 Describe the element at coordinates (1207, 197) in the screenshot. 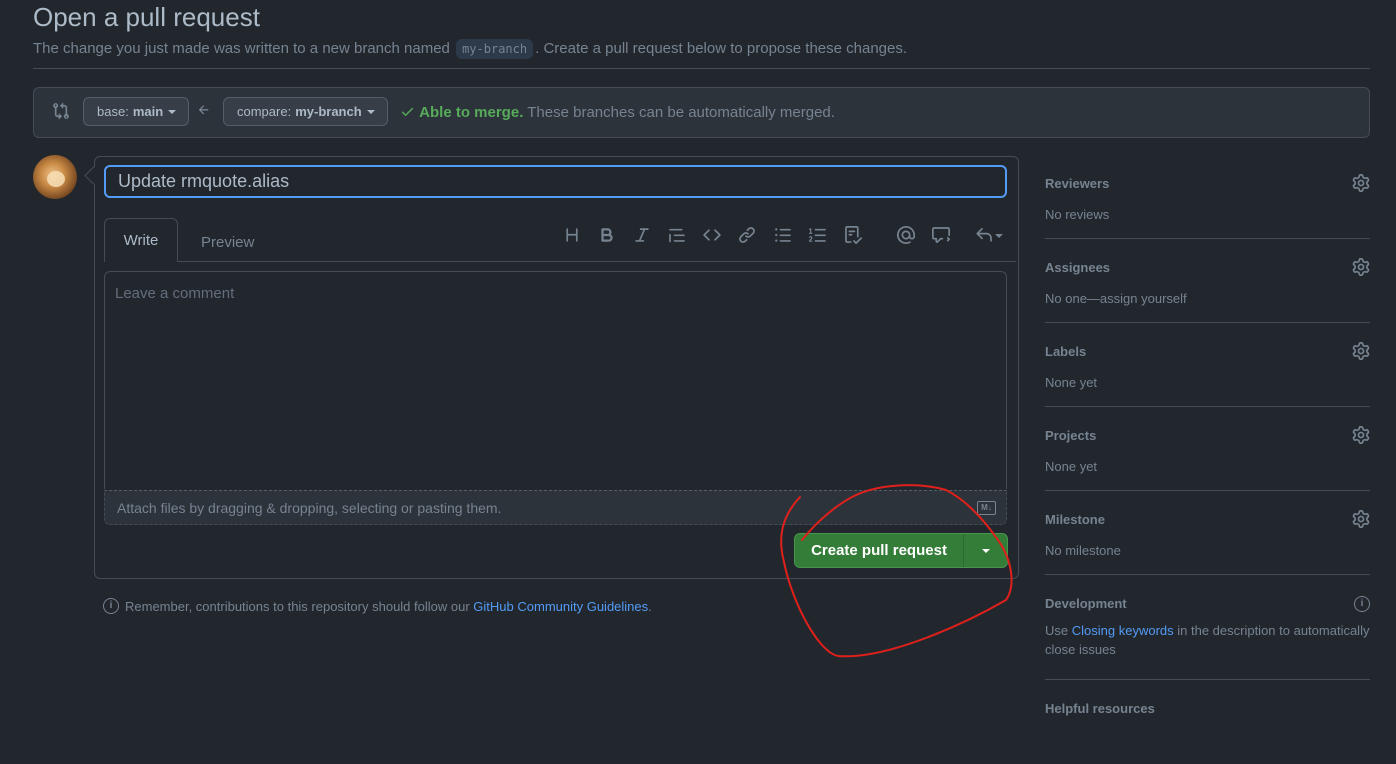

I see `sidebar-reviewers: Reviewers No reviews` at that location.